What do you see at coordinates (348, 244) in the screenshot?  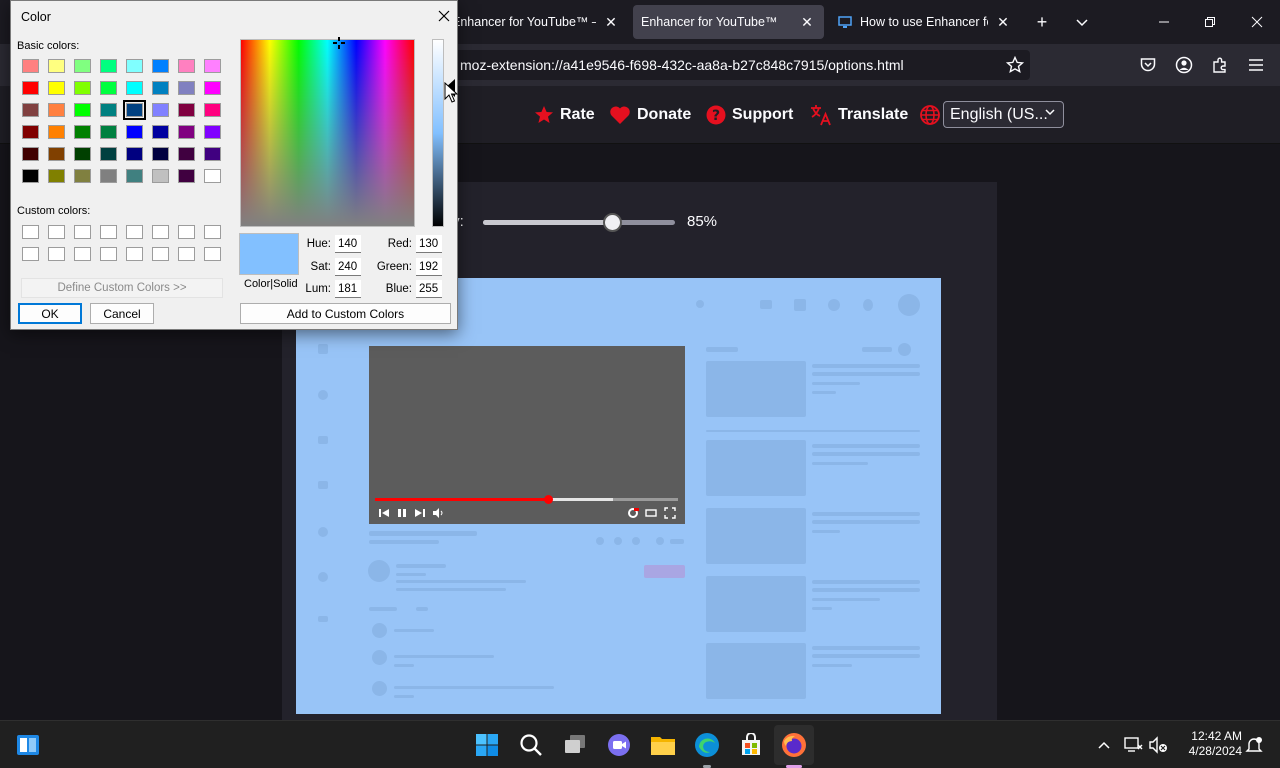 I see `hue-field: 140` at bounding box center [348, 244].